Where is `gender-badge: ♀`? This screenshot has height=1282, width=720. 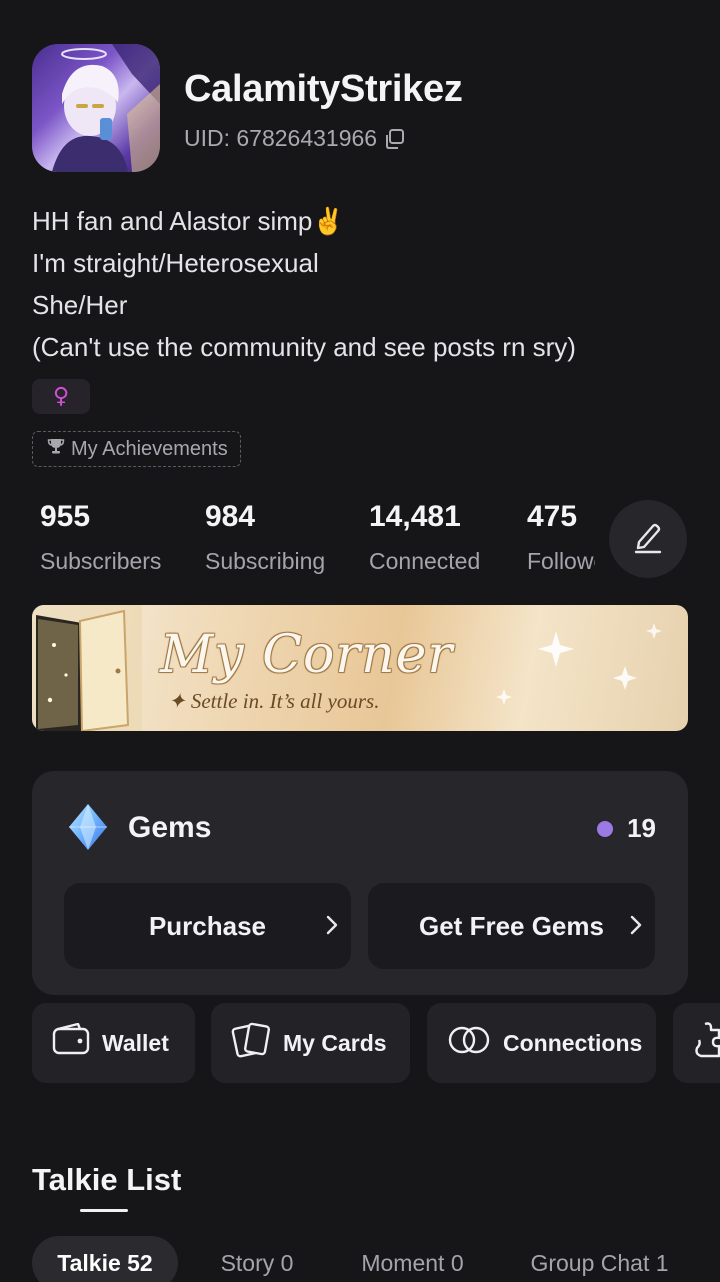 gender-badge: ♀ is located at coordinates (61, 396).